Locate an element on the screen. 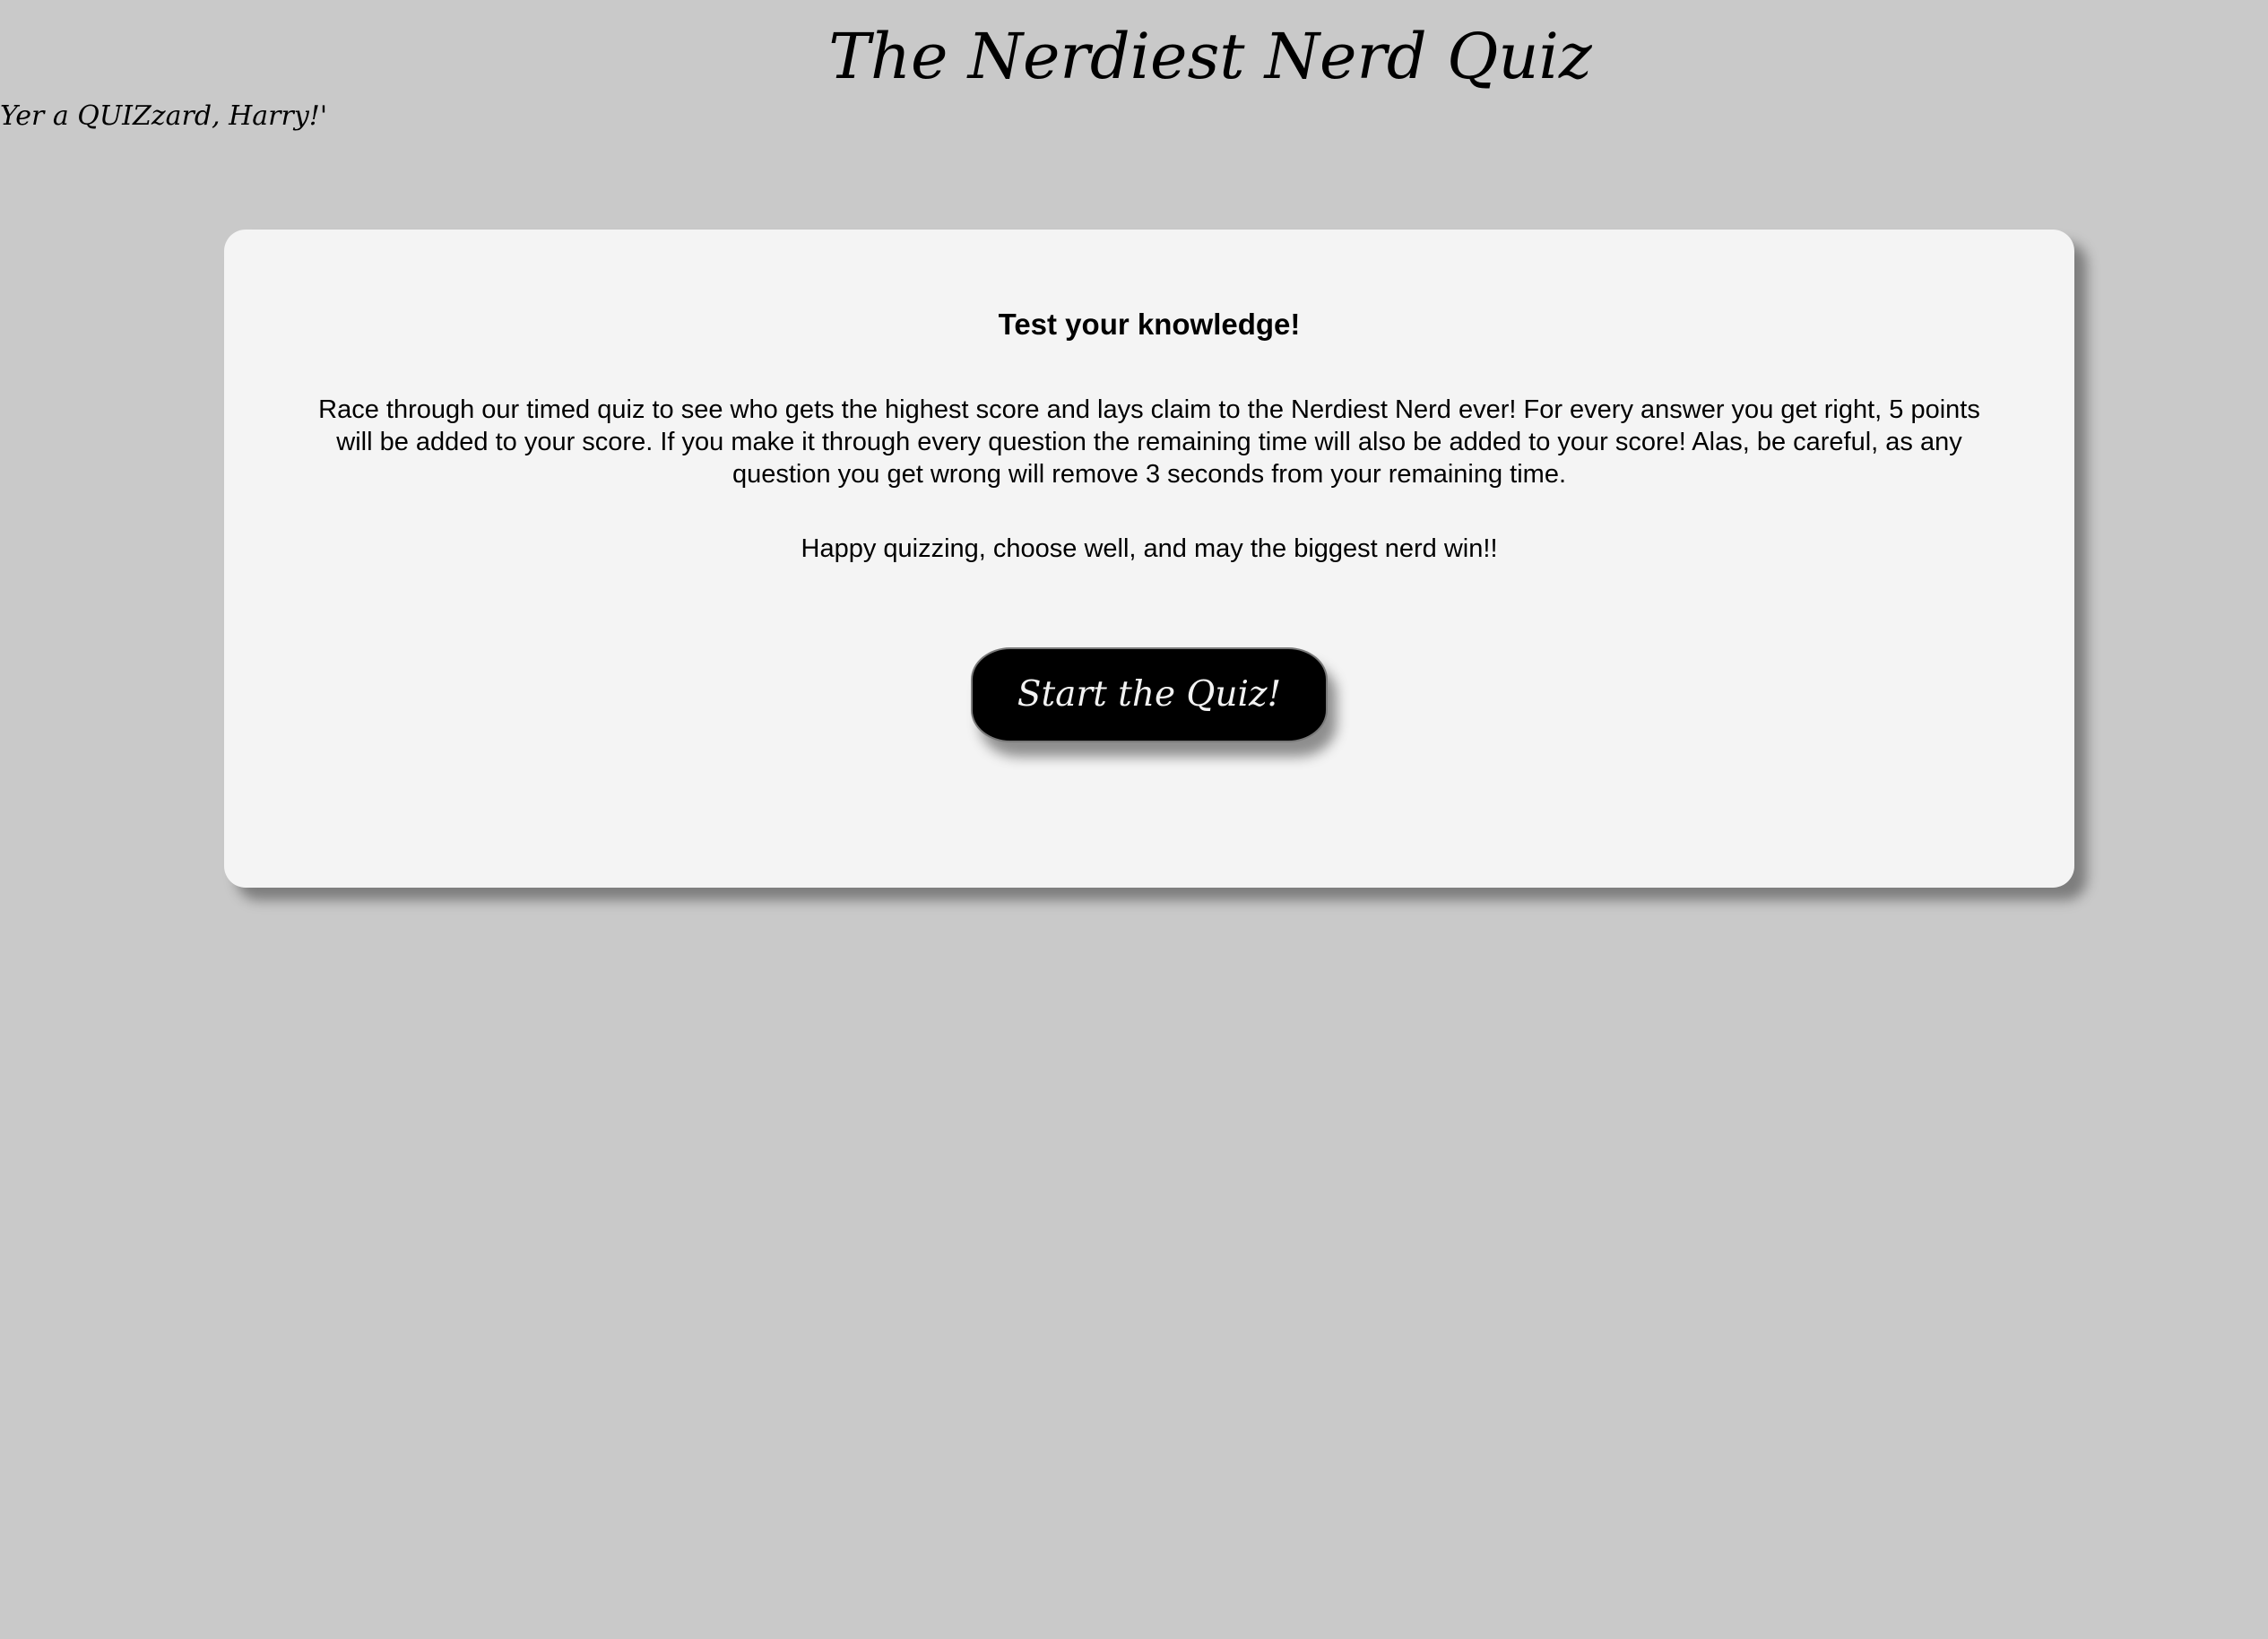  start-quiz-button: Start the Quiz! is located at coordinates (1149, 694).